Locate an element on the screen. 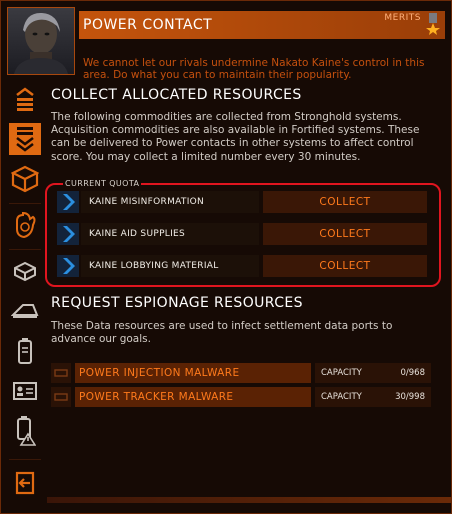 The image size is (452, 514). cube-icon is located at coordinates (25, 179).